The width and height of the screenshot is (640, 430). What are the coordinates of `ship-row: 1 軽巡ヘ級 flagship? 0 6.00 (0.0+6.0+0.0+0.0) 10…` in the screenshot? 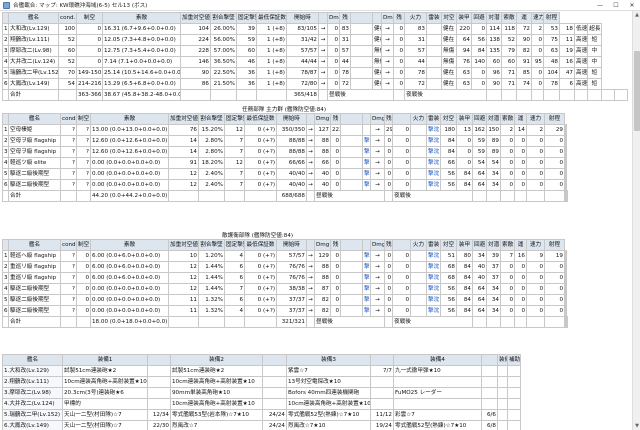 It's located at (285, 256).